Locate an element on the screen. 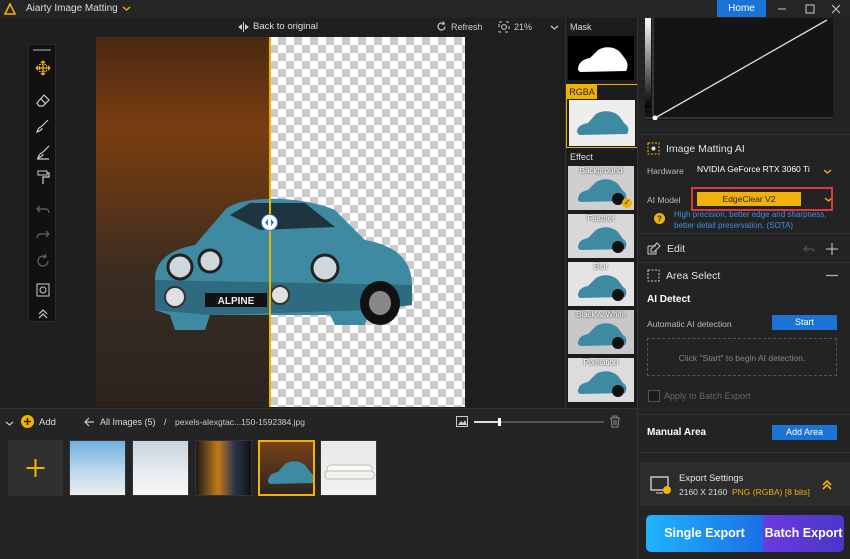 Image resolution: width=850 pixels, height=559 pixels. rgba-preview-selected: RGBA is located at coordinates (602, 116).